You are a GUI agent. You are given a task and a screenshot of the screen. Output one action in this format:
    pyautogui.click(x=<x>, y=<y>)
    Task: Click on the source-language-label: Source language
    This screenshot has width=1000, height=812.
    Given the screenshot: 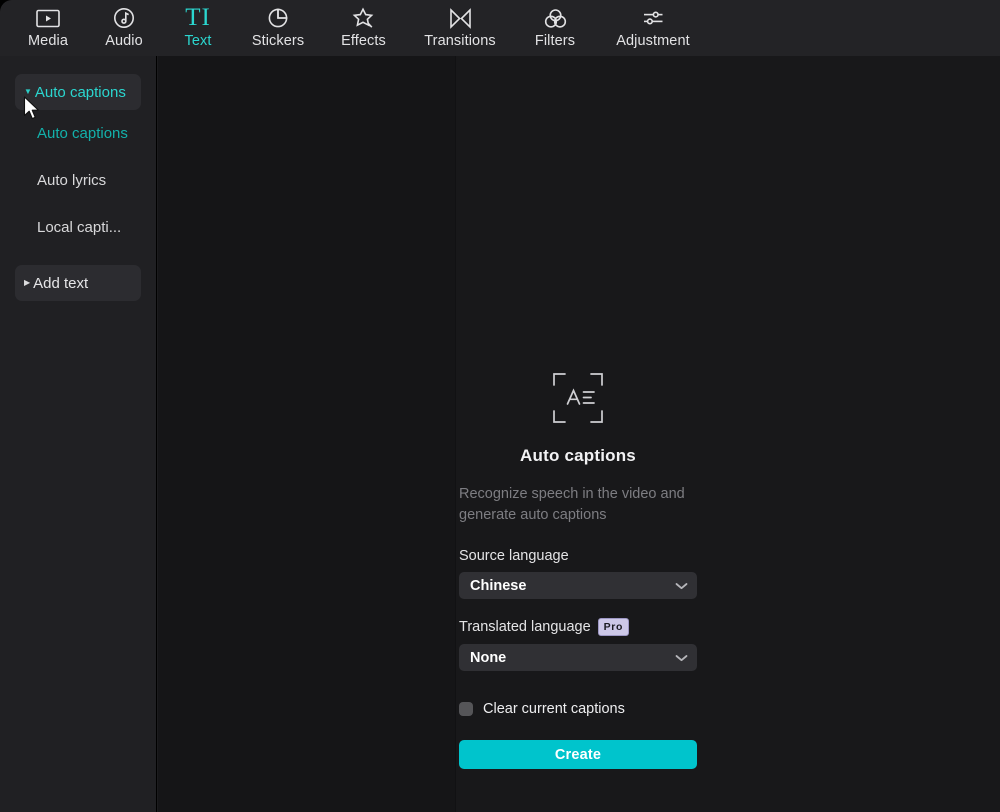 What is the action you would take?
    pyautogui.click(x=578, y=556)
    